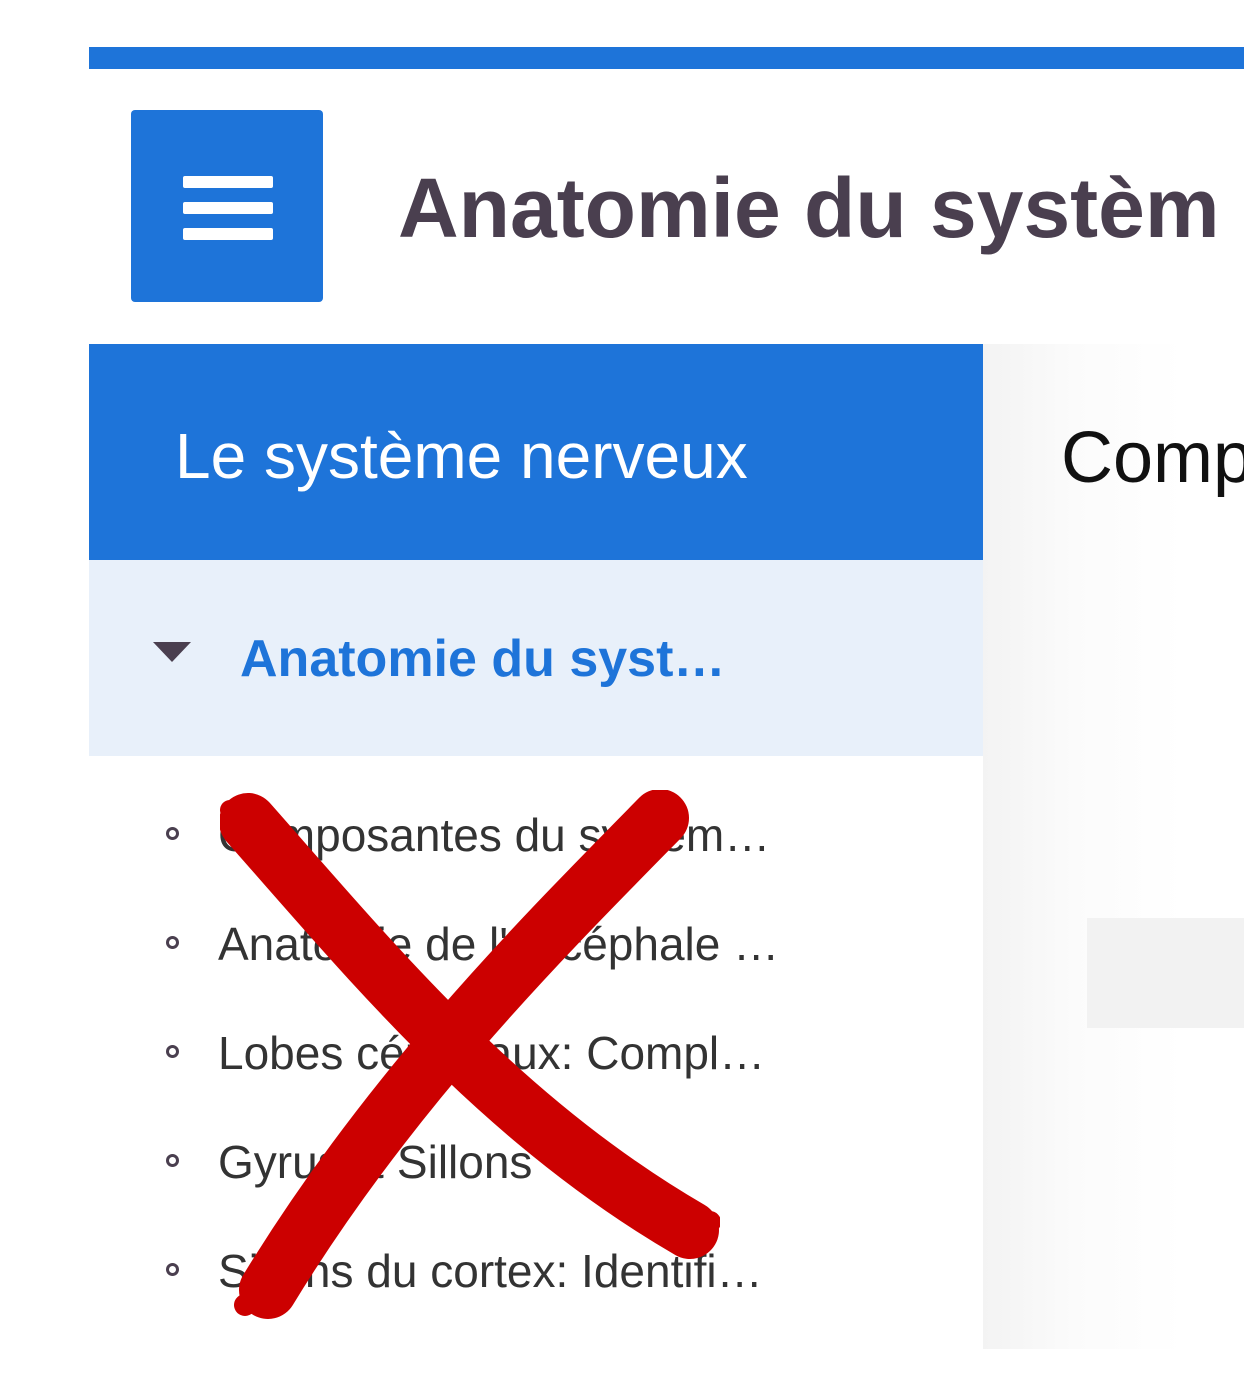 Image resolution: width=1244 pixels, height=1392 pixels. I want to click on sidebar-item-label: Gyrus & Sillons, so click(375, 1162).